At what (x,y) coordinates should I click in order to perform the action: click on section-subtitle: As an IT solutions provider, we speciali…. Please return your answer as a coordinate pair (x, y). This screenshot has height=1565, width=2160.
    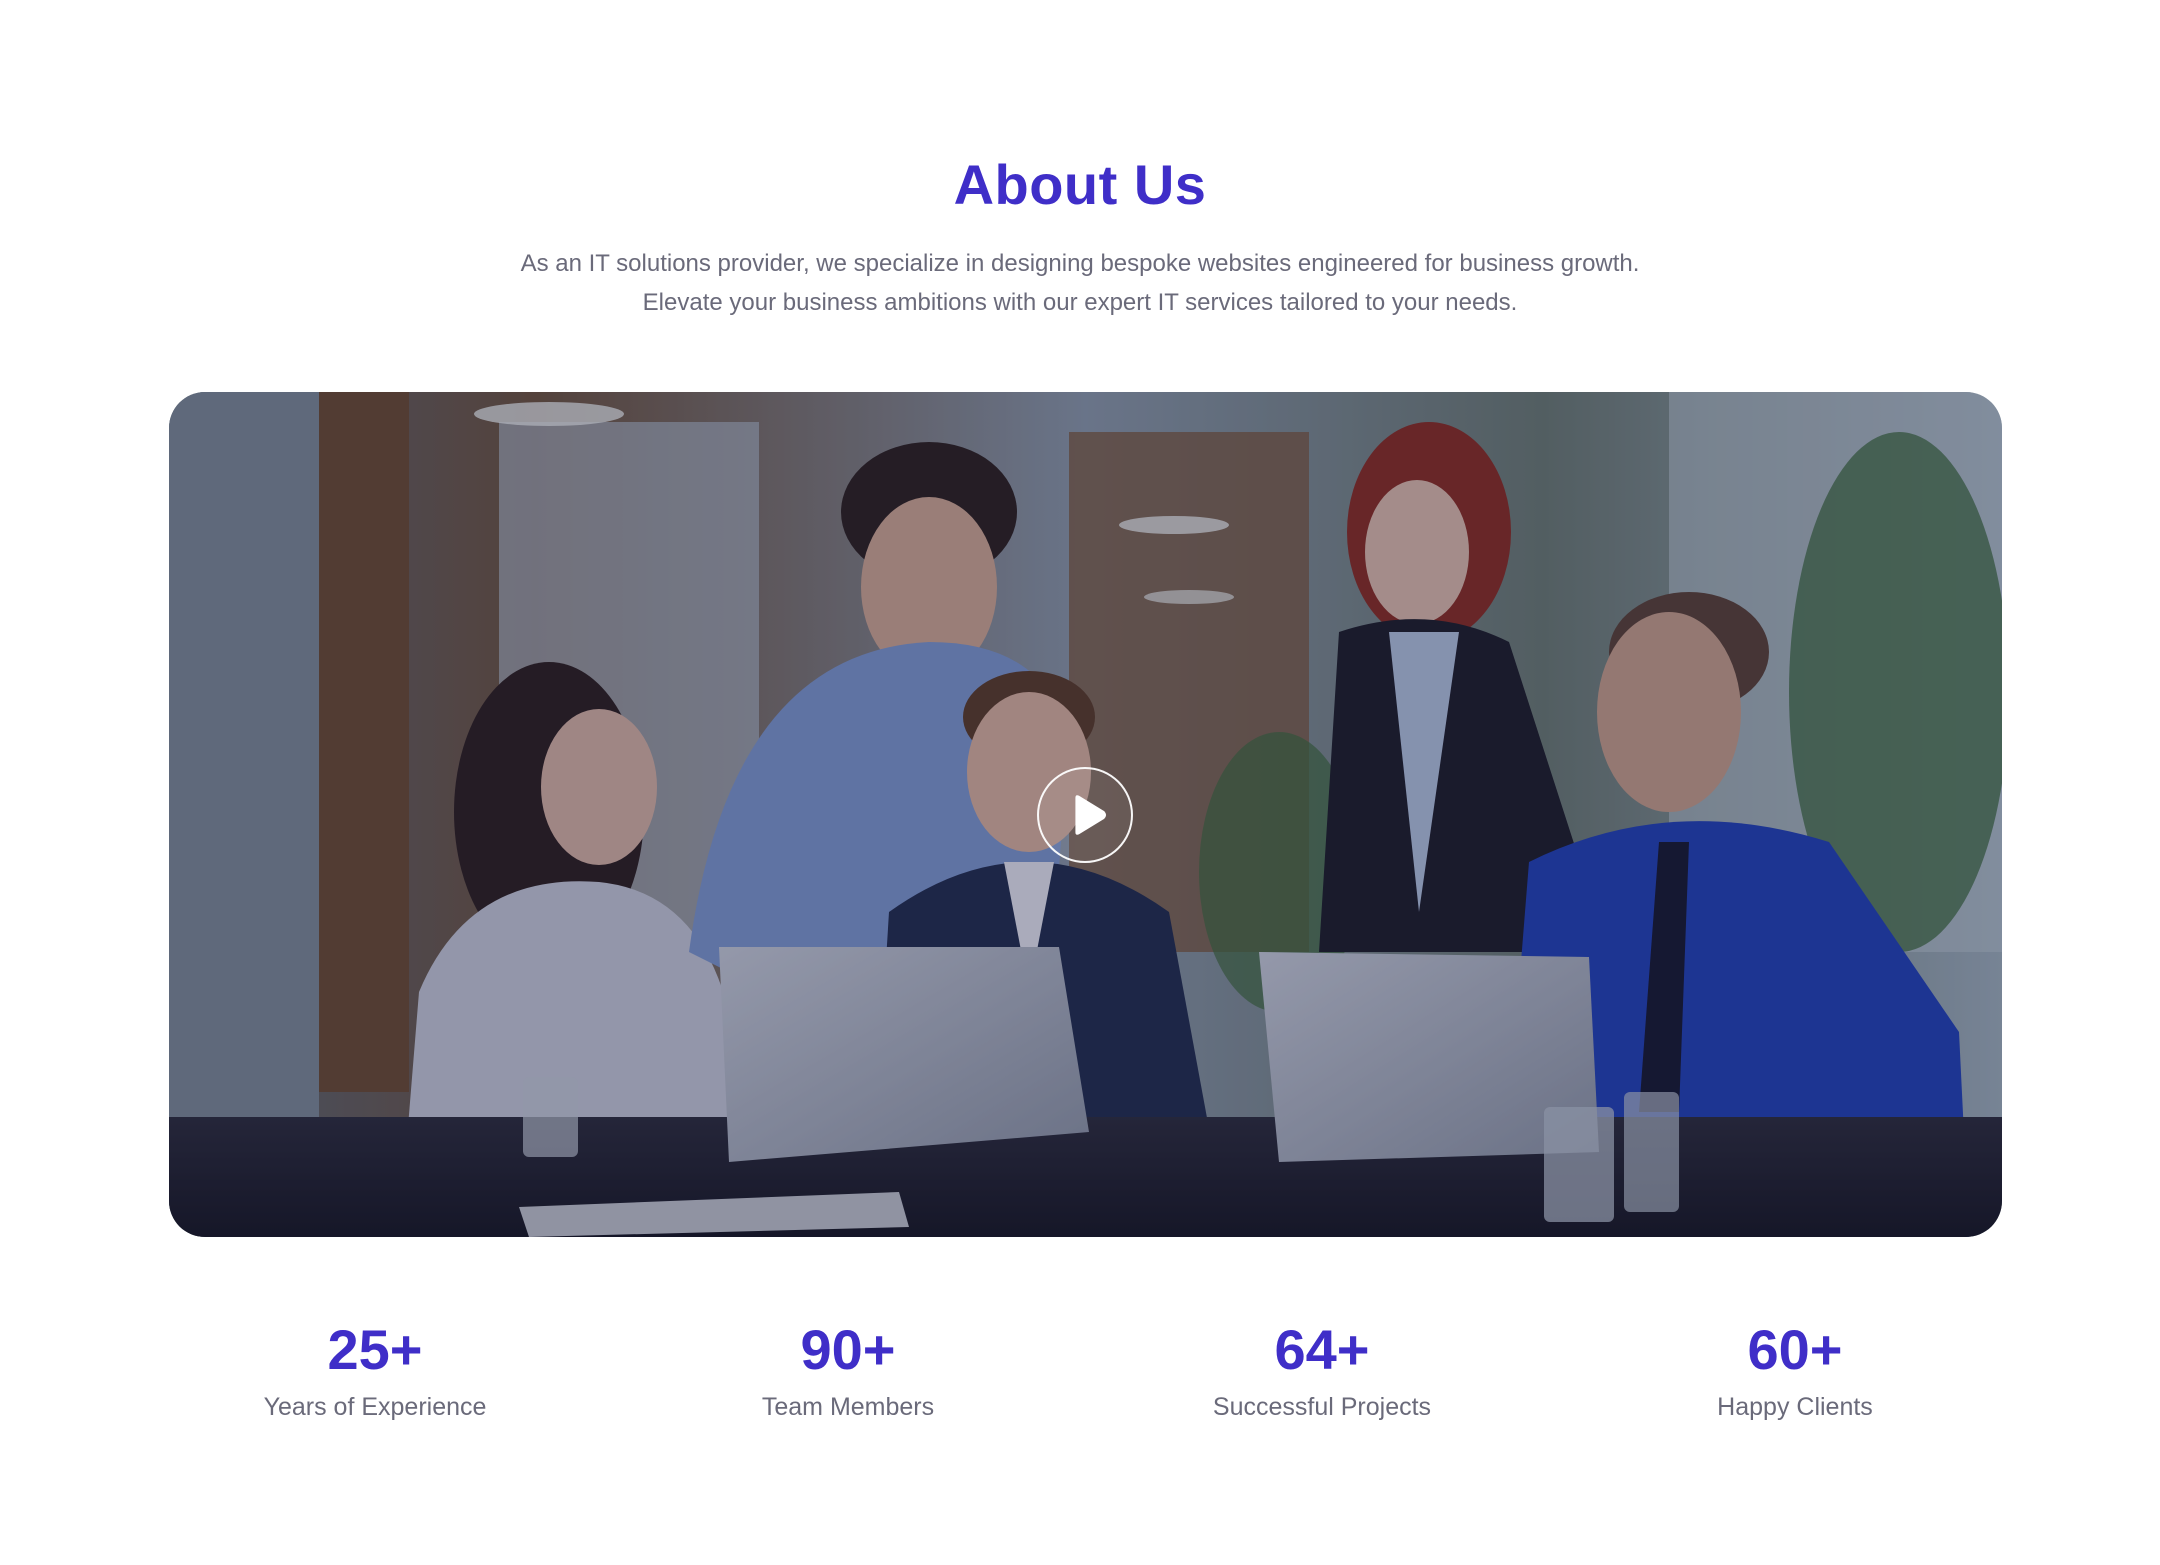
    Looking at the image, I should click on (1080, 283).